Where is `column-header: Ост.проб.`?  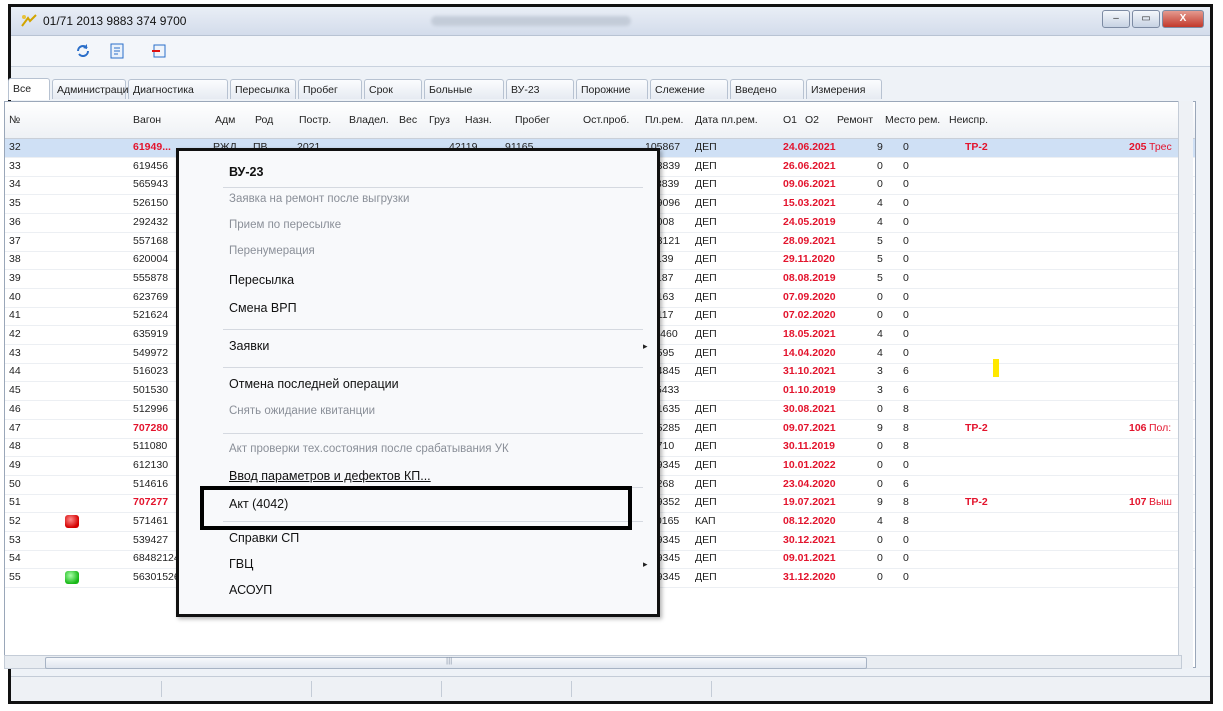 column-header: Ост.проб. is located at coordinates (606, 120).